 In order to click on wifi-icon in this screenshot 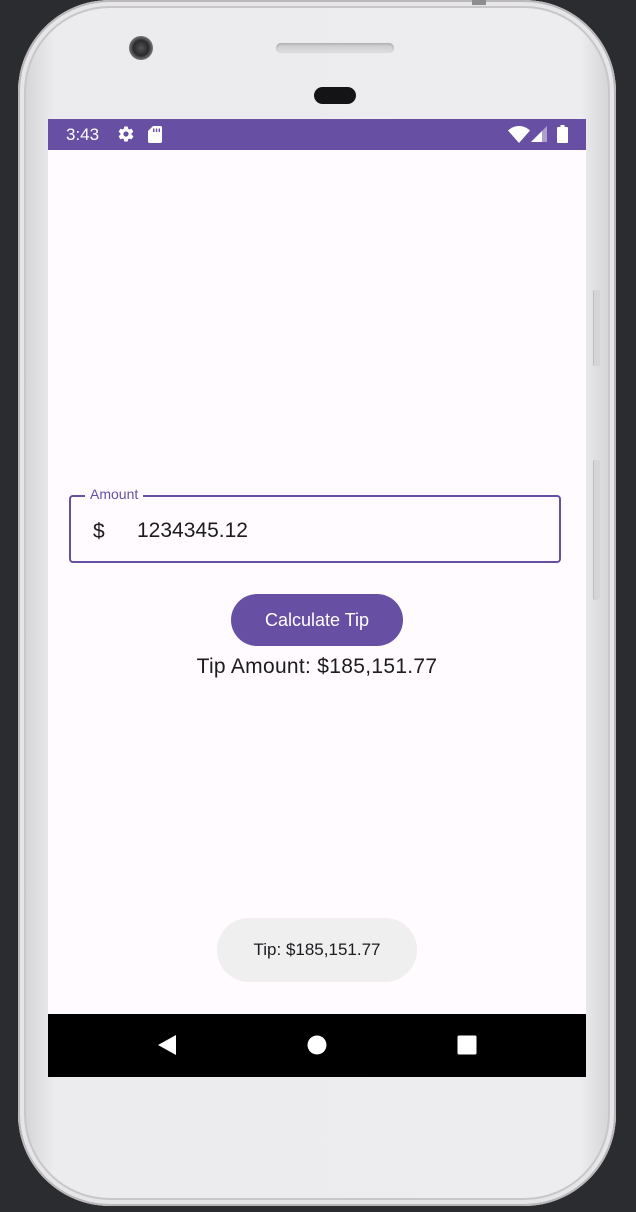, I will do `click(519, 134)`.